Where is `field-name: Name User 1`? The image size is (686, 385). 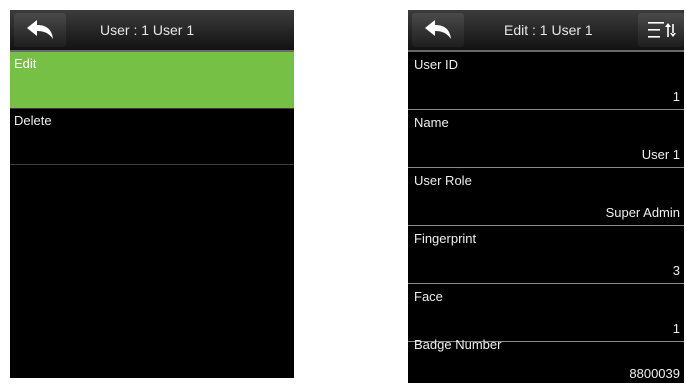 field-name: Name User 1 is located at coordinates (546, 139).